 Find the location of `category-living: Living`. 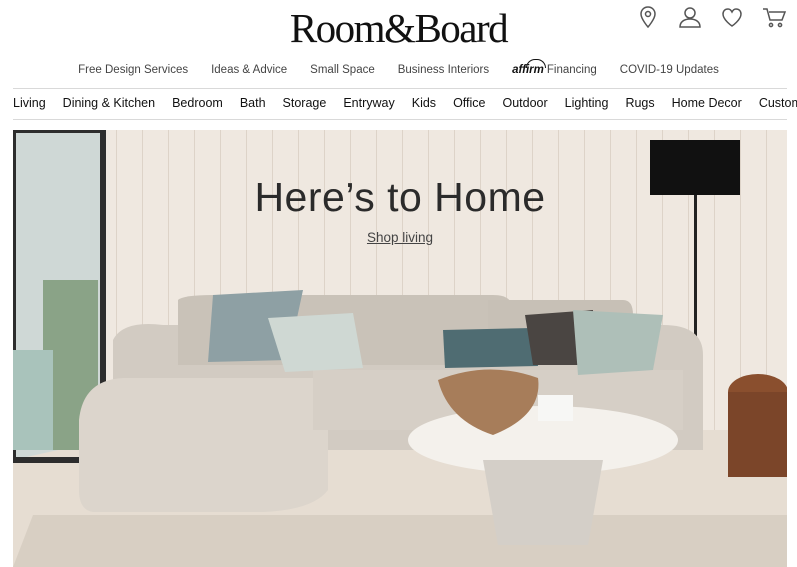

category-living: Living is located at coordinates (29, 105).